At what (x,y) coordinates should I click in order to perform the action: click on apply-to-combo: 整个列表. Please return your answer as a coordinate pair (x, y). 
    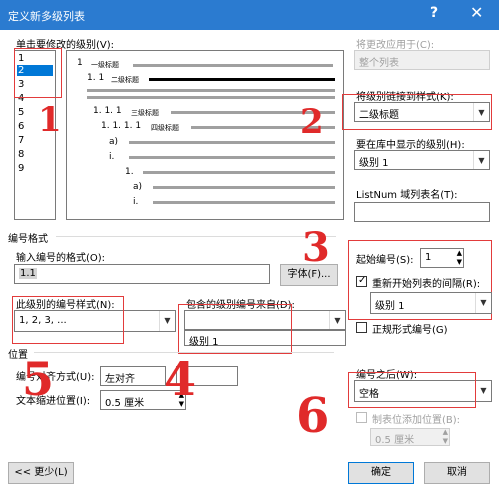
    Looking at the image, I should click on (422, 60).